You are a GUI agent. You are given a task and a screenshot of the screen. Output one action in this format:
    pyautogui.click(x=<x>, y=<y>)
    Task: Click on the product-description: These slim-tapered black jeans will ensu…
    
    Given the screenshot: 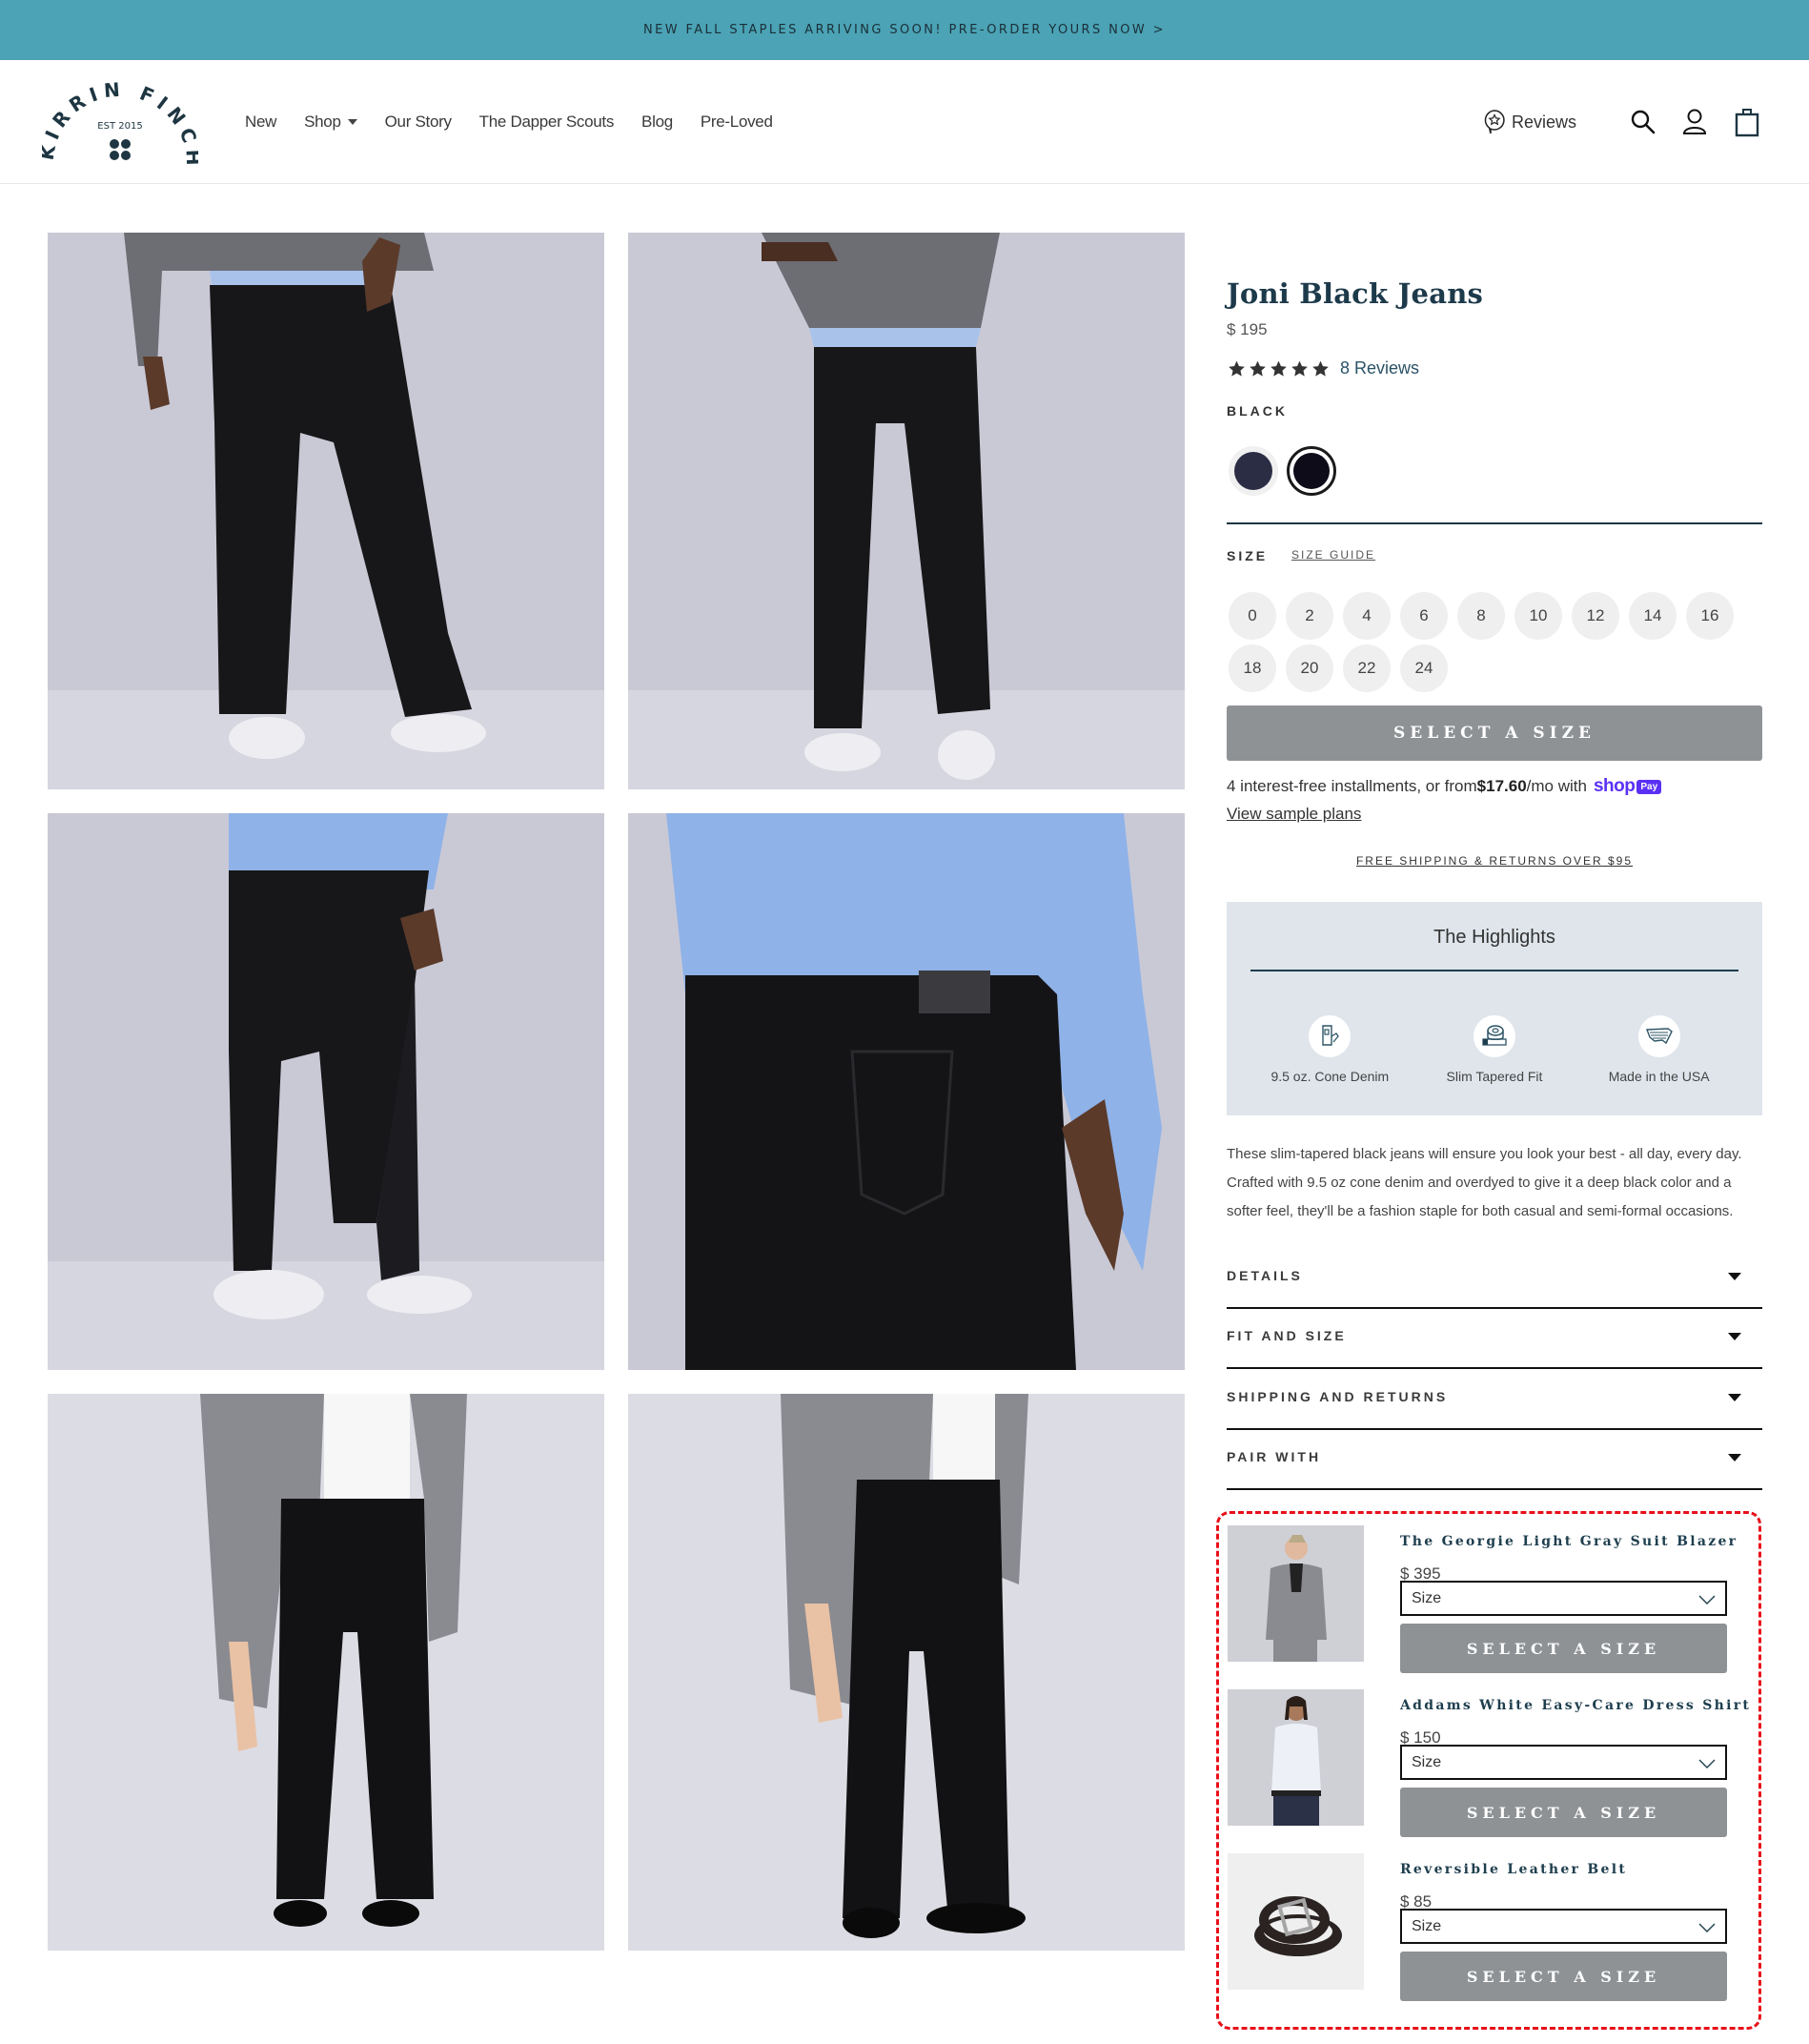 What is the action you would take?
    pyautogui.click(x=1484, y=1182)
    